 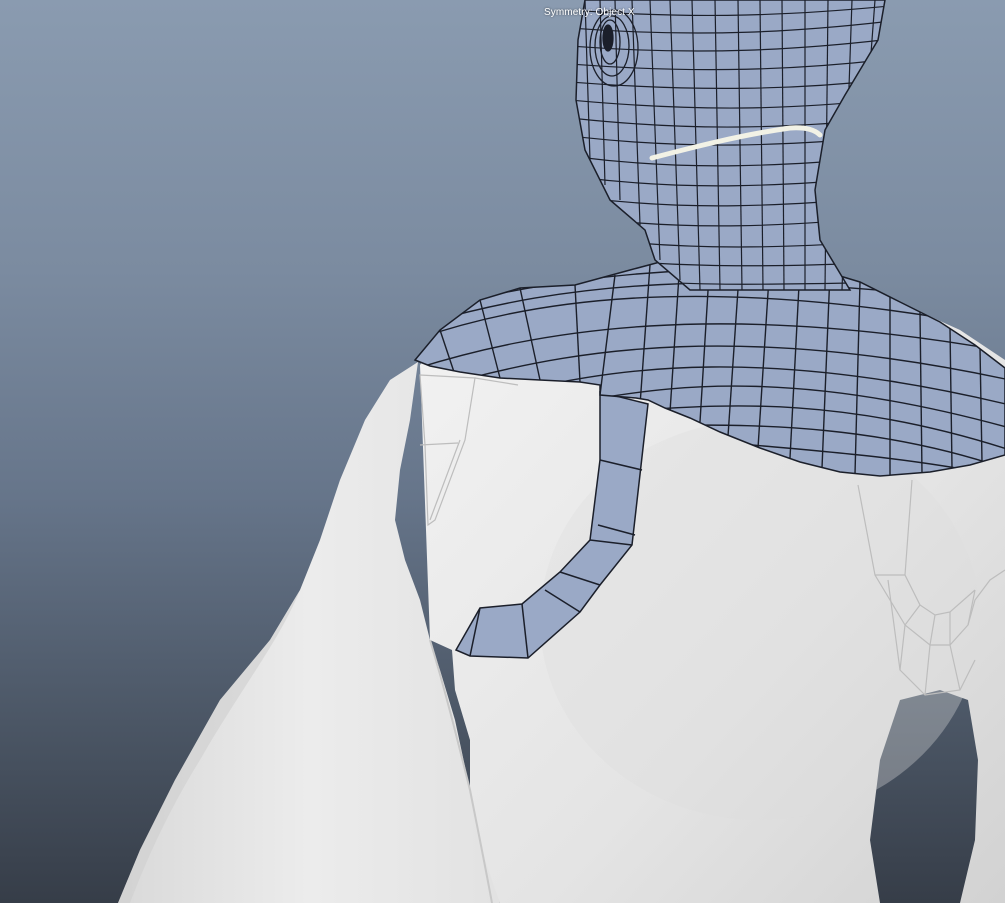 What do you see at coordinates (589, 12) in the screenshot?
I see `symmetry-status-label: Symmetry: Object X` at bounding box center [589, 12].